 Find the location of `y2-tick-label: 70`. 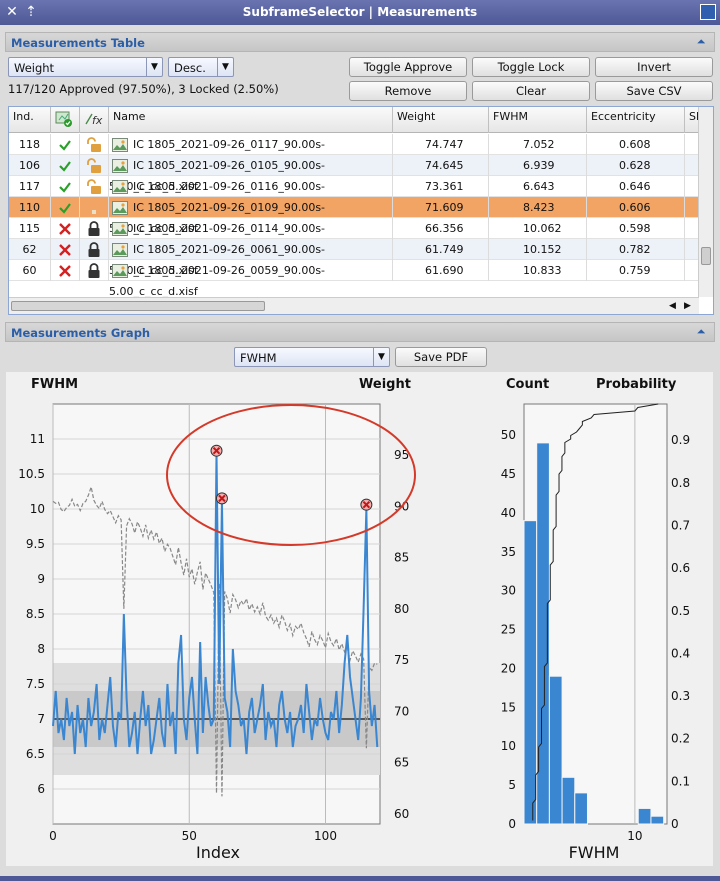

y2-tick-label: 70 is located at coordinates (401, 711).